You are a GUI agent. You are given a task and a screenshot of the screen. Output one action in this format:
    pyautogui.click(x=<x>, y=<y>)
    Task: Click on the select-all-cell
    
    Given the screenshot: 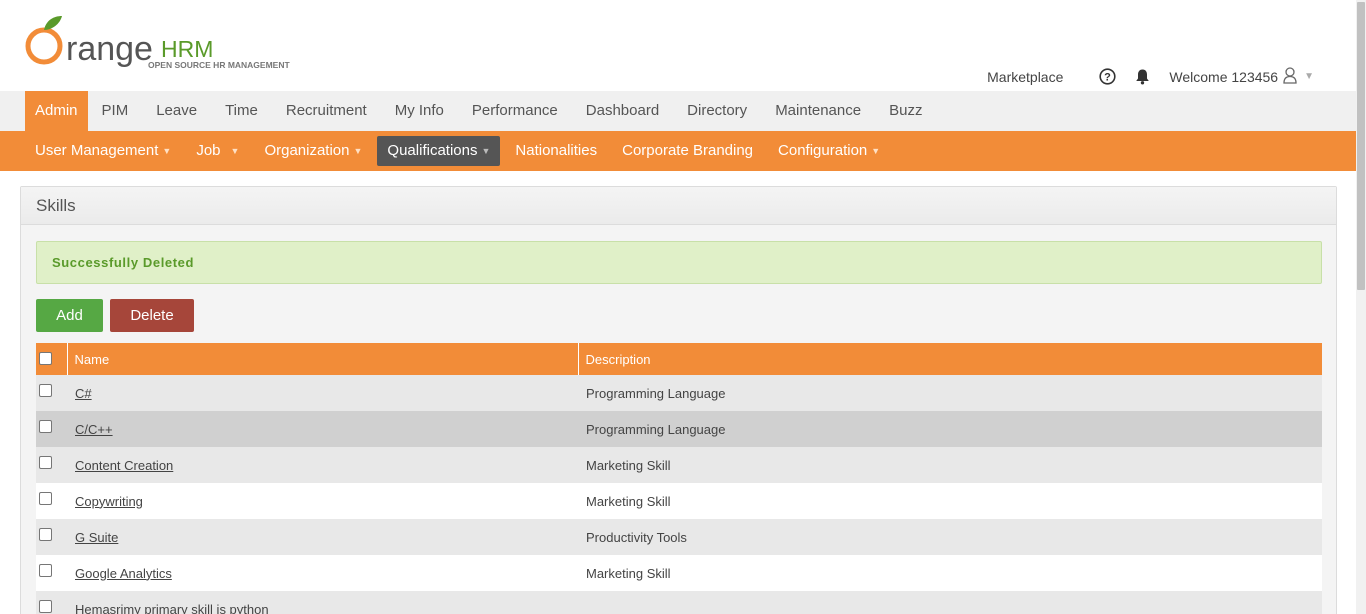 What is the action you would take?
    pyautogui.click(x=51, y=359)
    